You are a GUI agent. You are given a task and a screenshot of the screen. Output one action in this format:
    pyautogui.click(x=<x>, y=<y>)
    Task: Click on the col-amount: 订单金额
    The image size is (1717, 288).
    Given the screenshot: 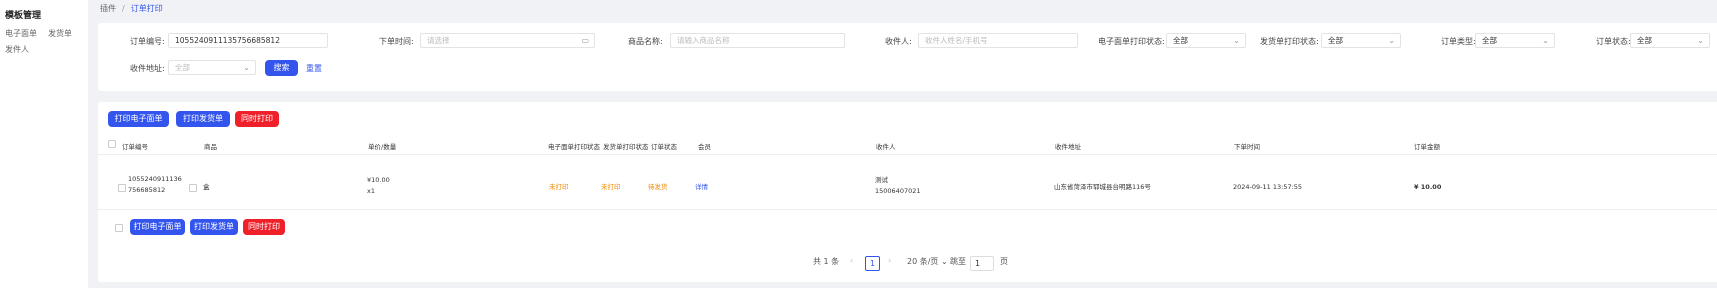 What is the action you would take?
    pyautogui.click(x=1427, y=147)
    